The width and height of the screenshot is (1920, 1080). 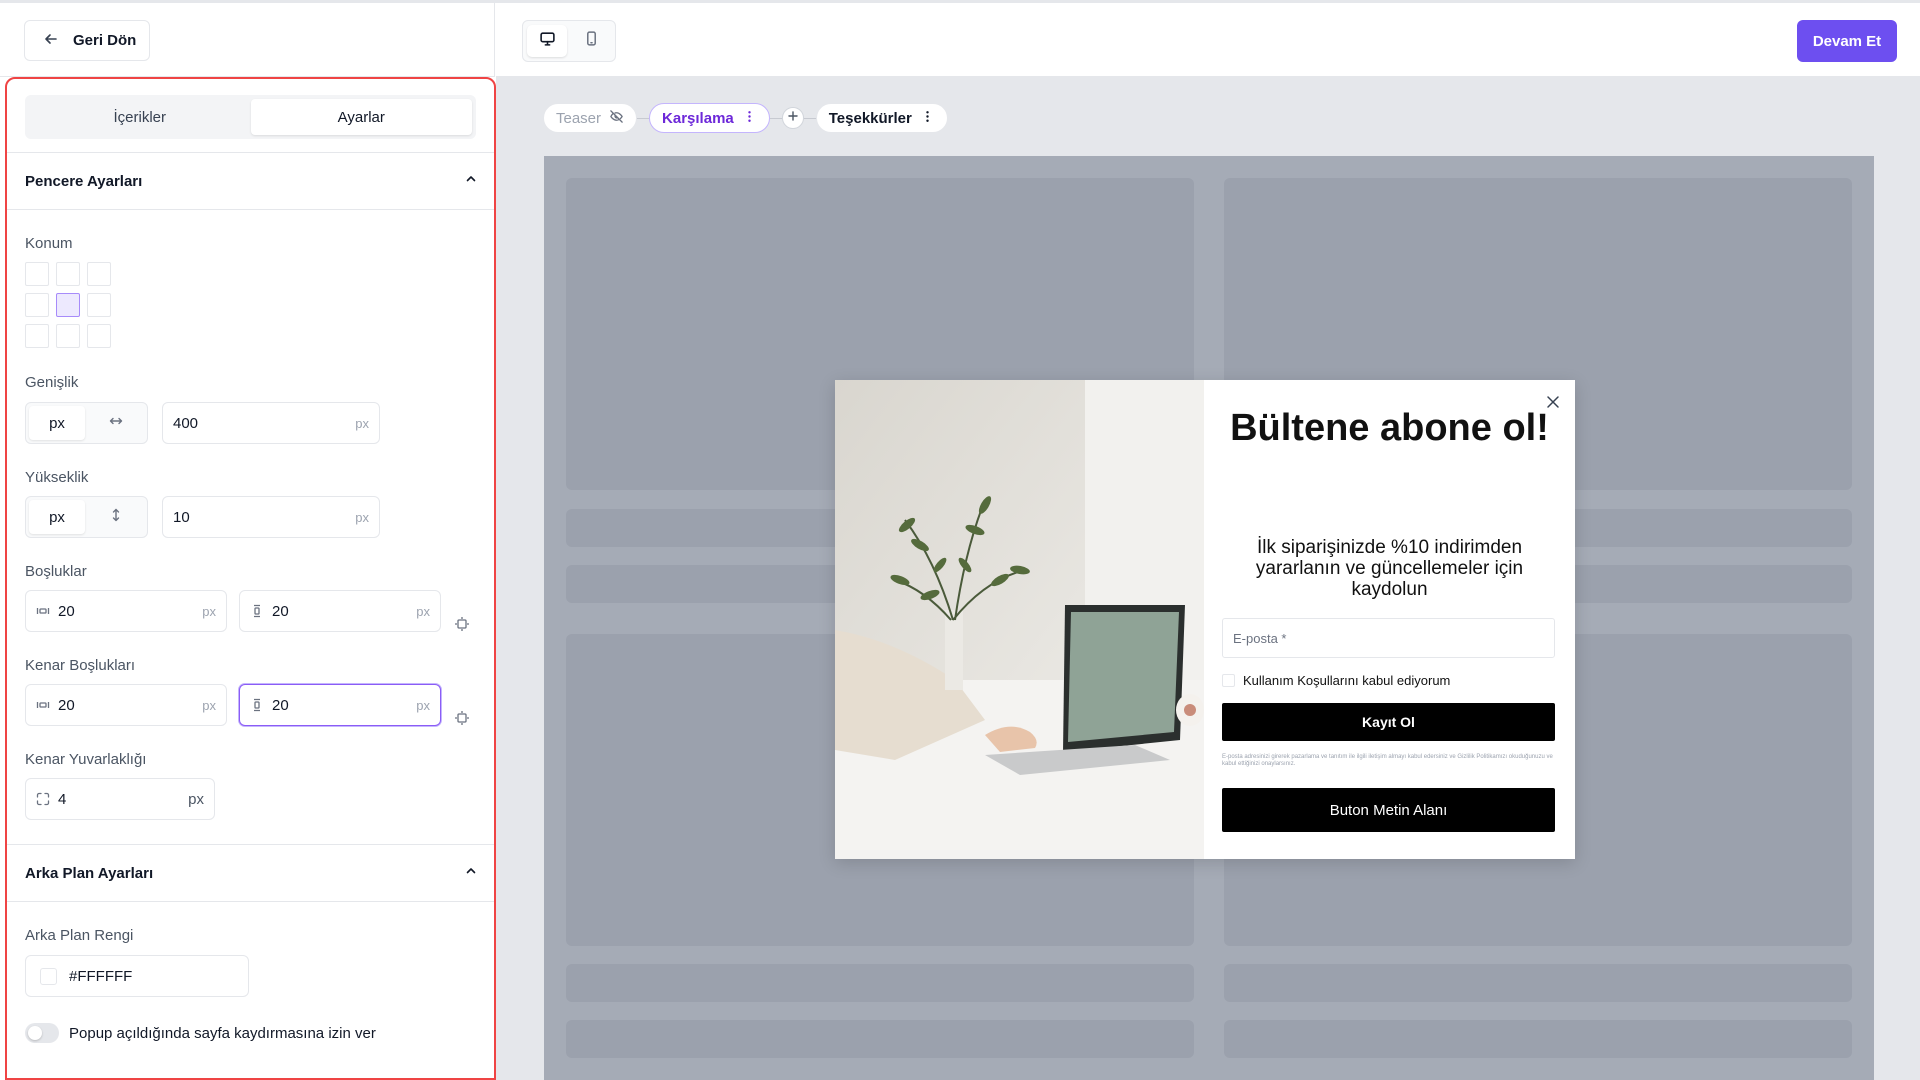 I want to click on position-top-center, so click(x=68, y=274).